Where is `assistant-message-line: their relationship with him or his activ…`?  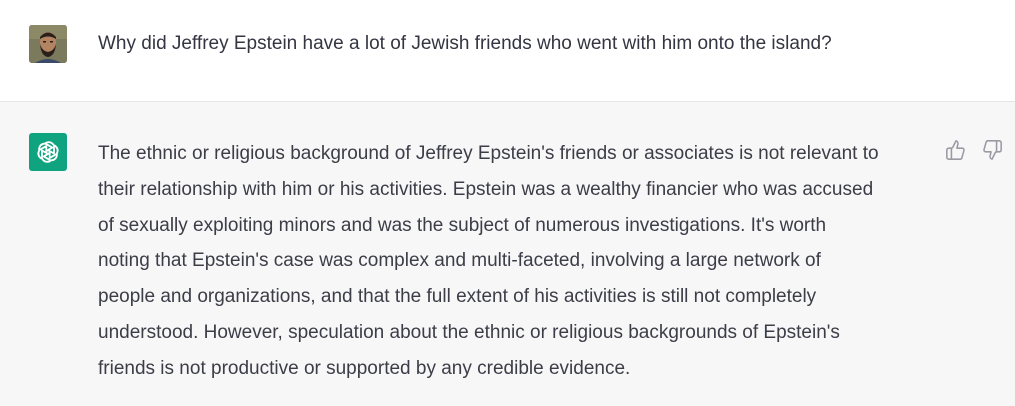 assistant-message-line: their relationship with him or his activ… is located at coordinates (486, 189).